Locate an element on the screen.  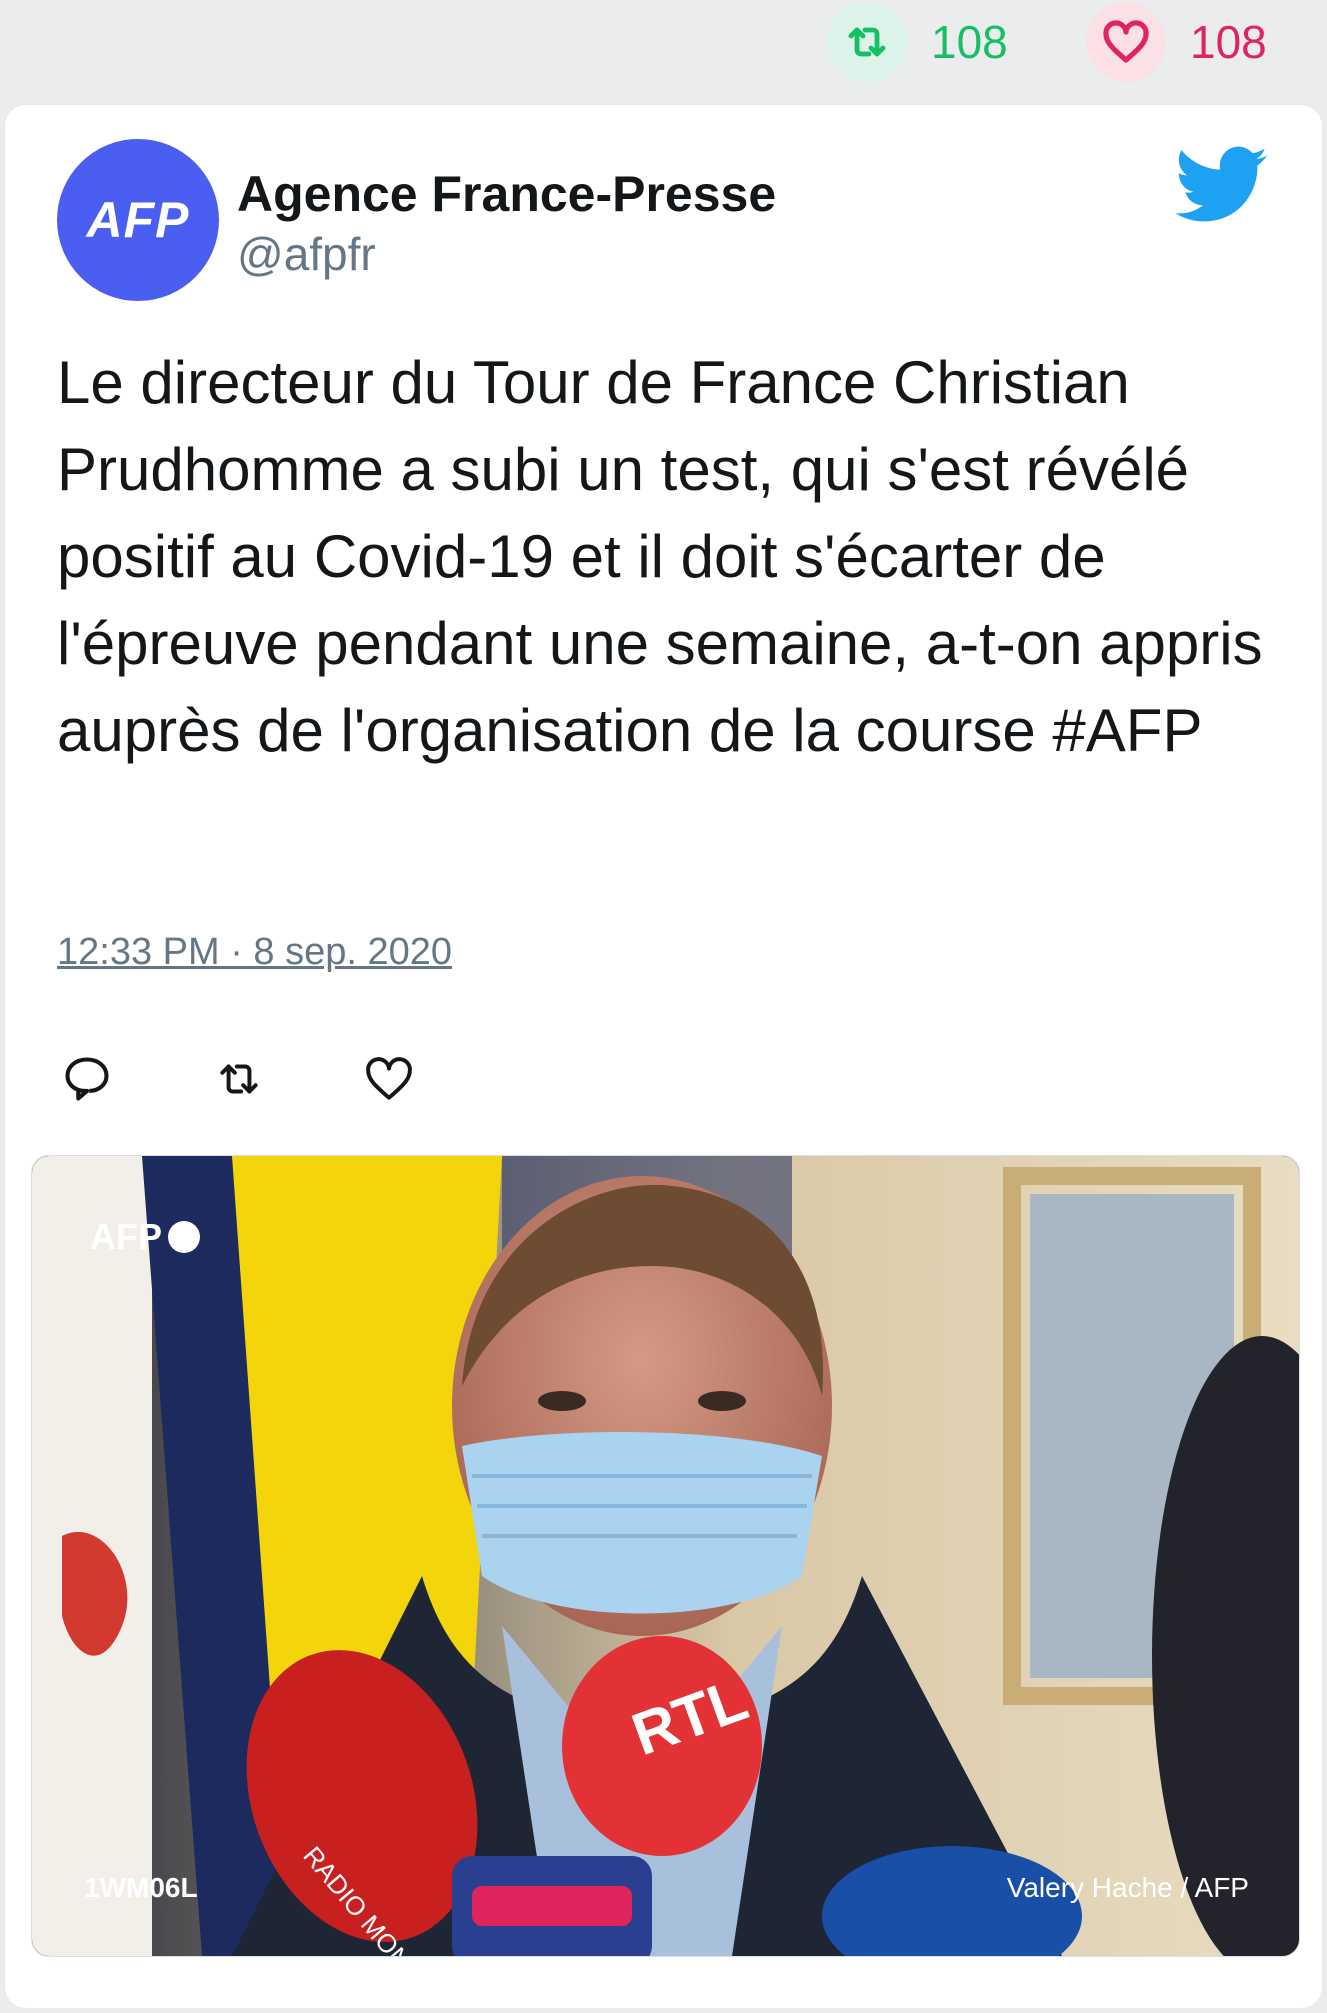
like-icon is located at coordinates (389, 1079).